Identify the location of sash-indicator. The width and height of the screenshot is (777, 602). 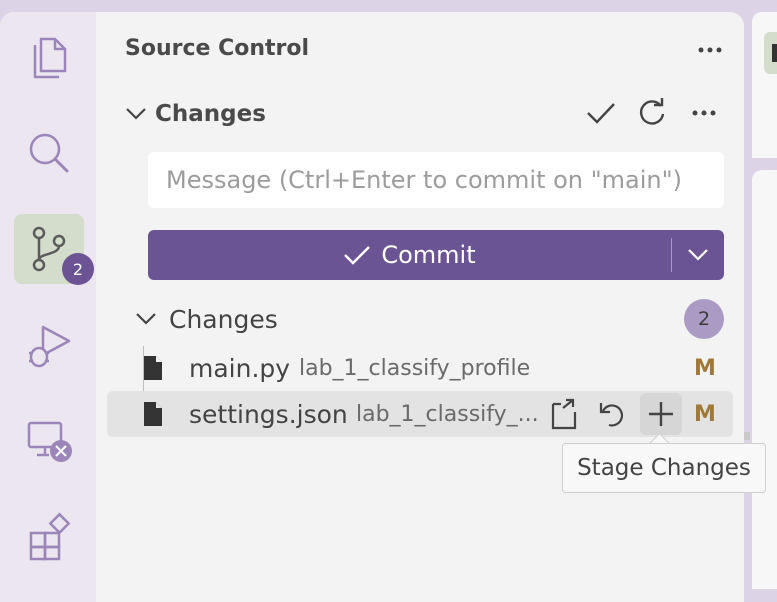
(747, 436).